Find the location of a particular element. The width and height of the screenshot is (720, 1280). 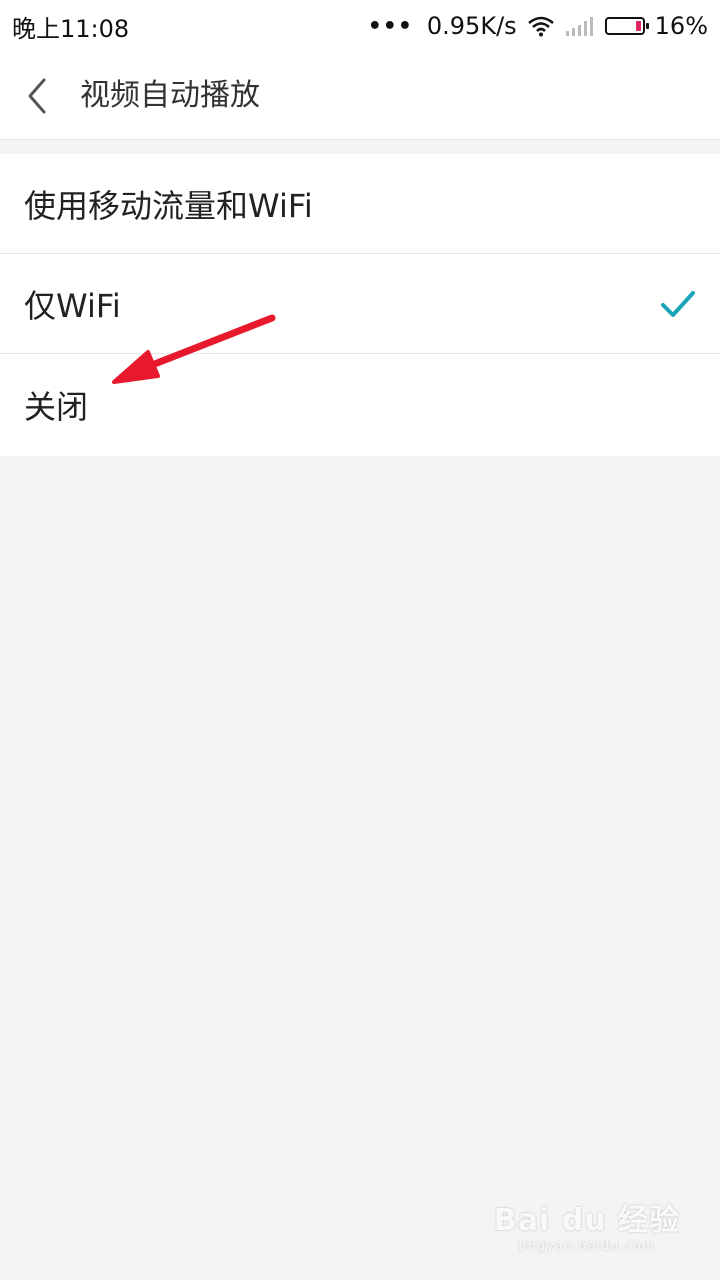

more-dots: ••• is located at coordinates (390, 26).